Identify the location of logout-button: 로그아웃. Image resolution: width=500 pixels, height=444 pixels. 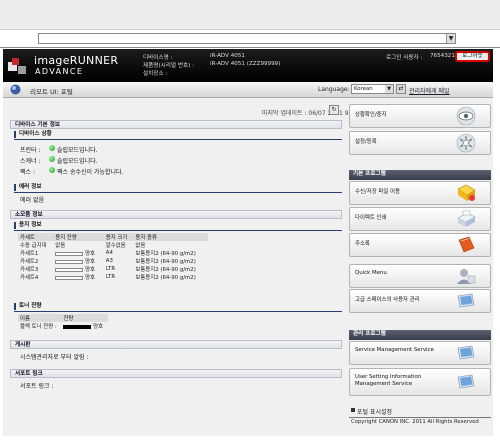
(472, 56).